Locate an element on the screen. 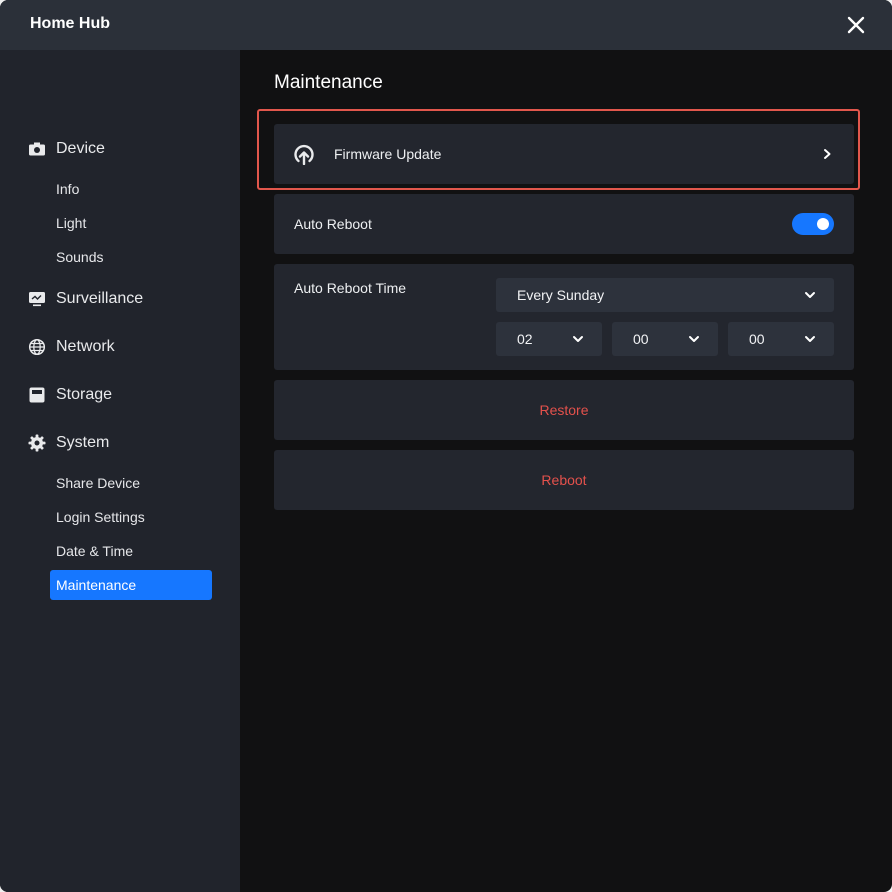 This screenshot has width=892, height=892. sidebar-item-maintenance: Maintenance is located at coordinates (131, 585).